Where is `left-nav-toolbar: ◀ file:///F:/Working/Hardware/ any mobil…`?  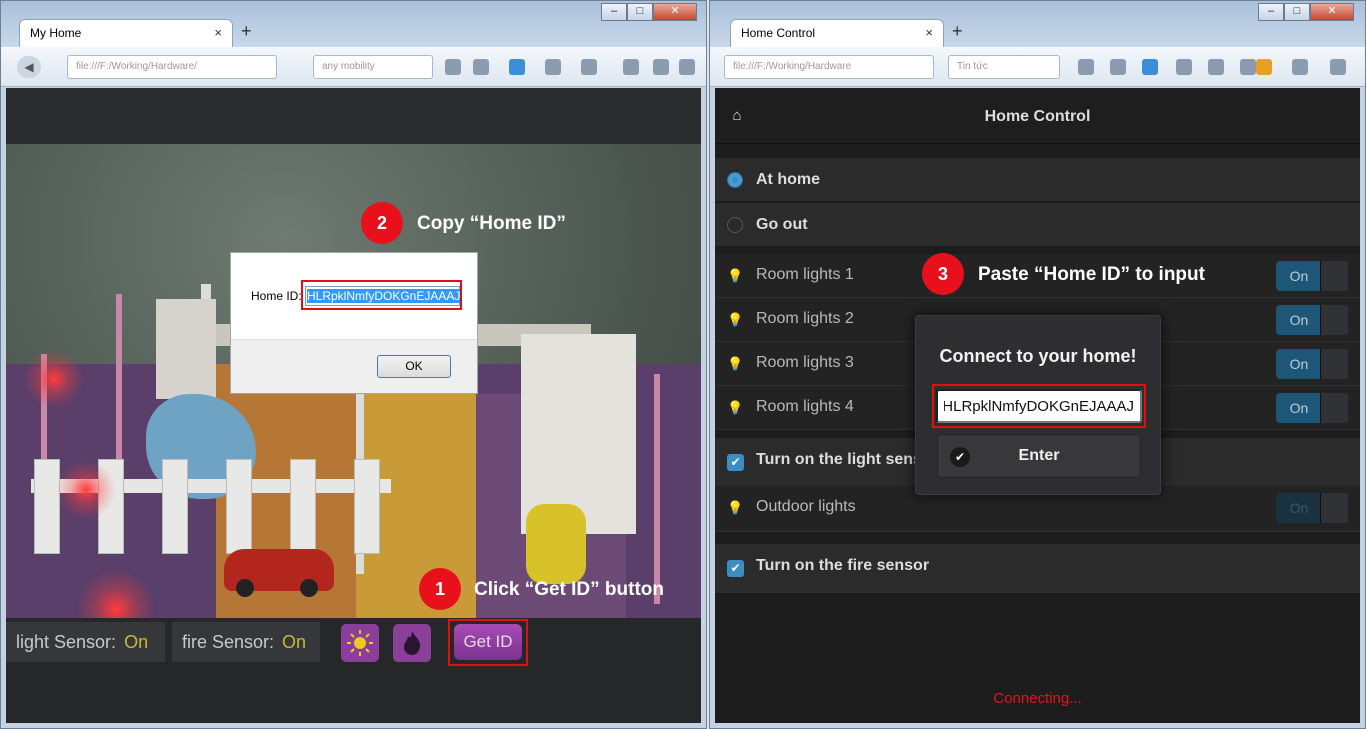 left-nav-toolbar: ◀ file:///F:/Working/Hardware/ any mobil… is located at coordinates (353, 67).